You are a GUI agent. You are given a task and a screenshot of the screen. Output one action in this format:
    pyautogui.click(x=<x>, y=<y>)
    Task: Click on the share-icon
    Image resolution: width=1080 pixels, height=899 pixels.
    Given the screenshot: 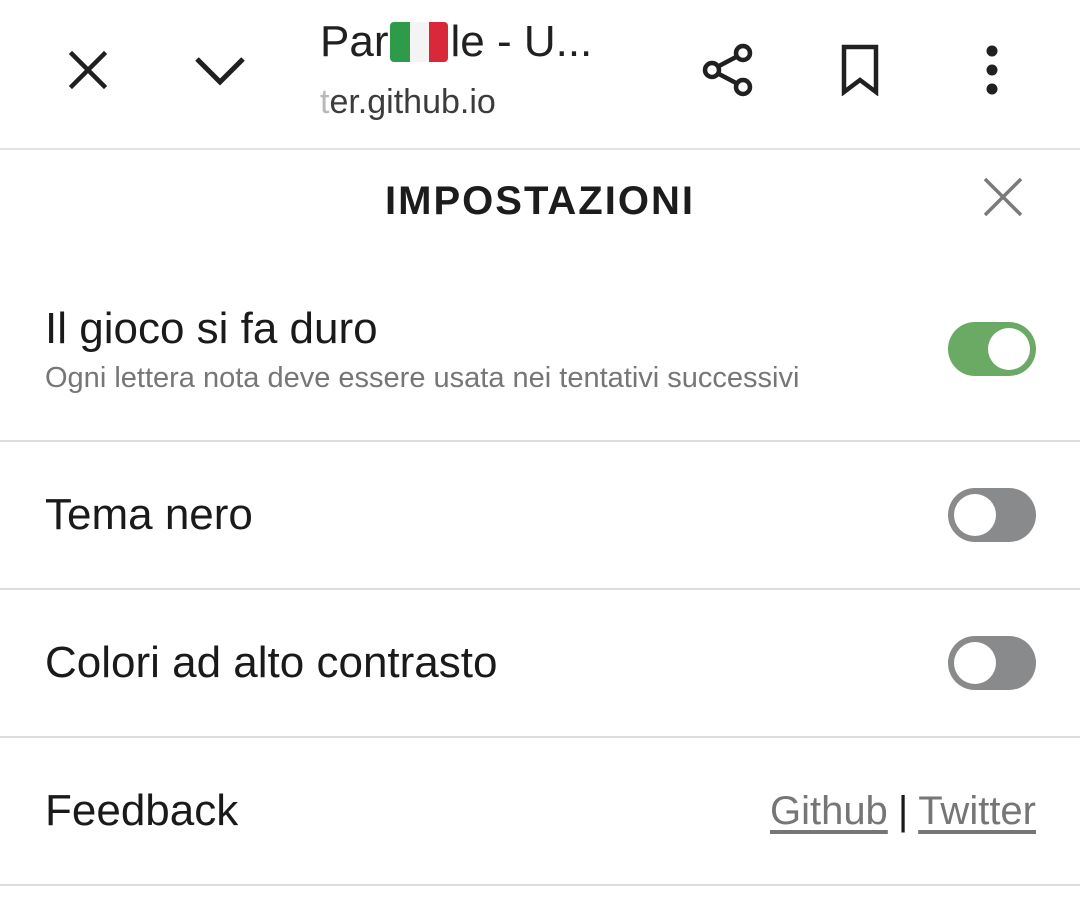 What is the action you would take?
    pyautogui.click(x=727, y=70)
    